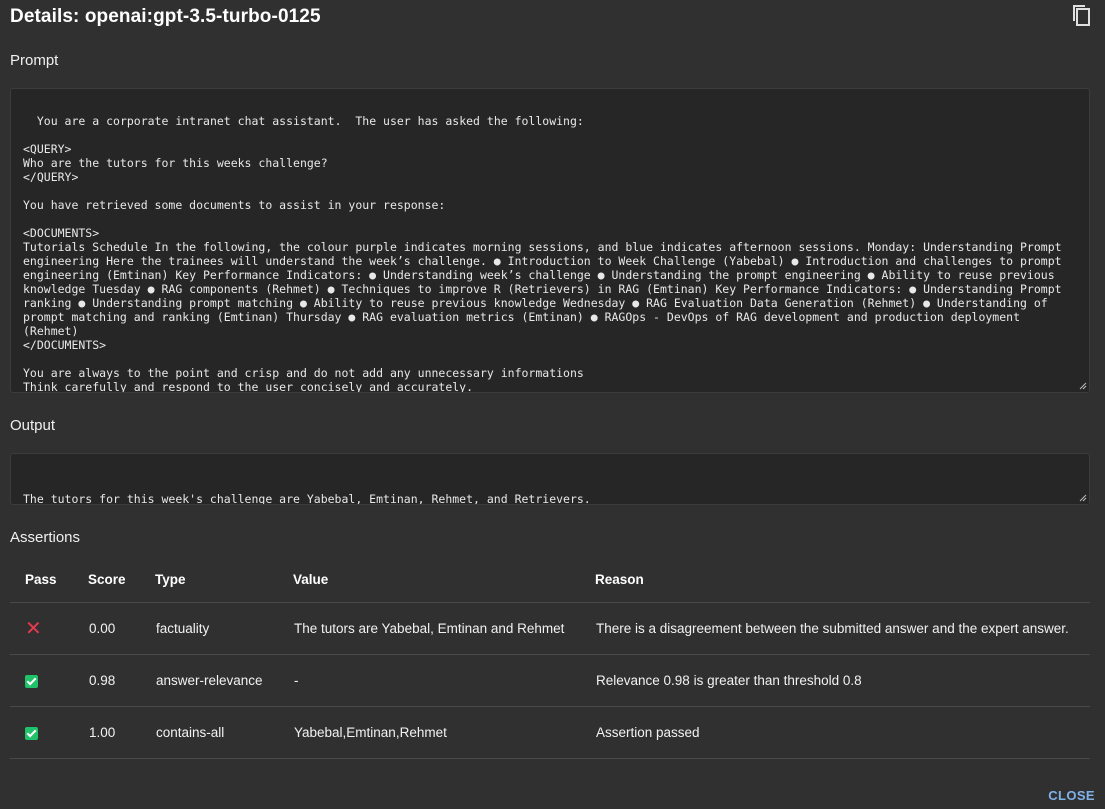  Describe the element at coordinates (34, 60) in the screenshot. I see `prompt-label: Prompt` at that location.